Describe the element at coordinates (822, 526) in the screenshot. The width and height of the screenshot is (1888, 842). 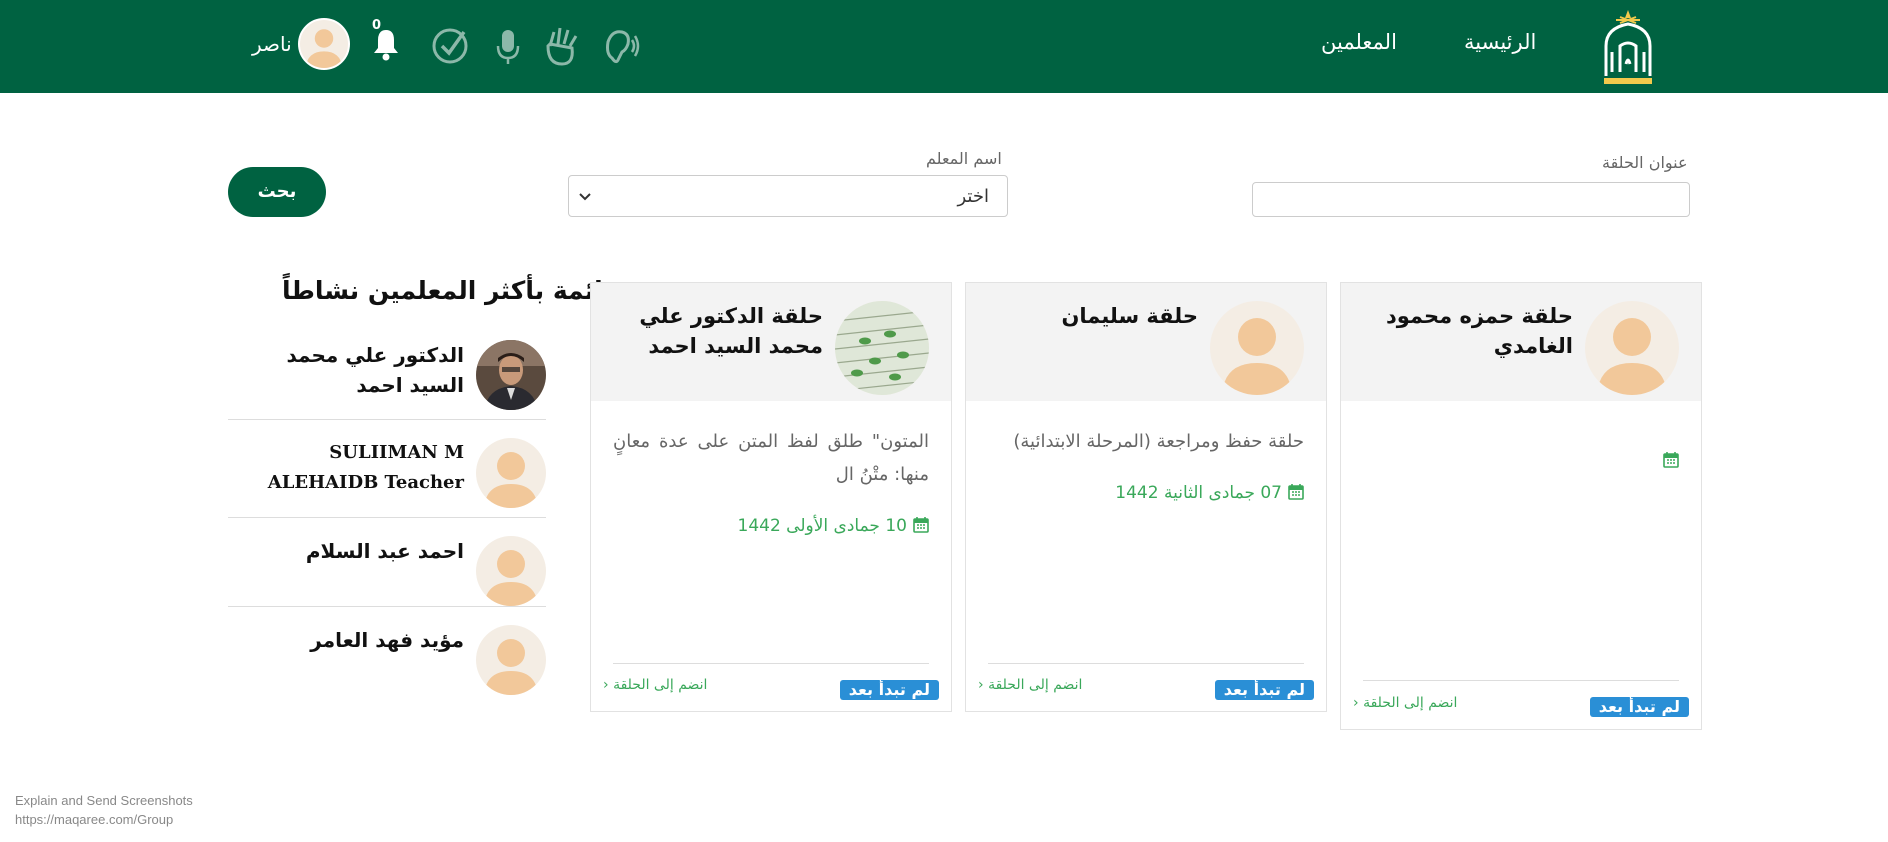
I see `date-text: 10 جمادى الأولى 1442` at that location.